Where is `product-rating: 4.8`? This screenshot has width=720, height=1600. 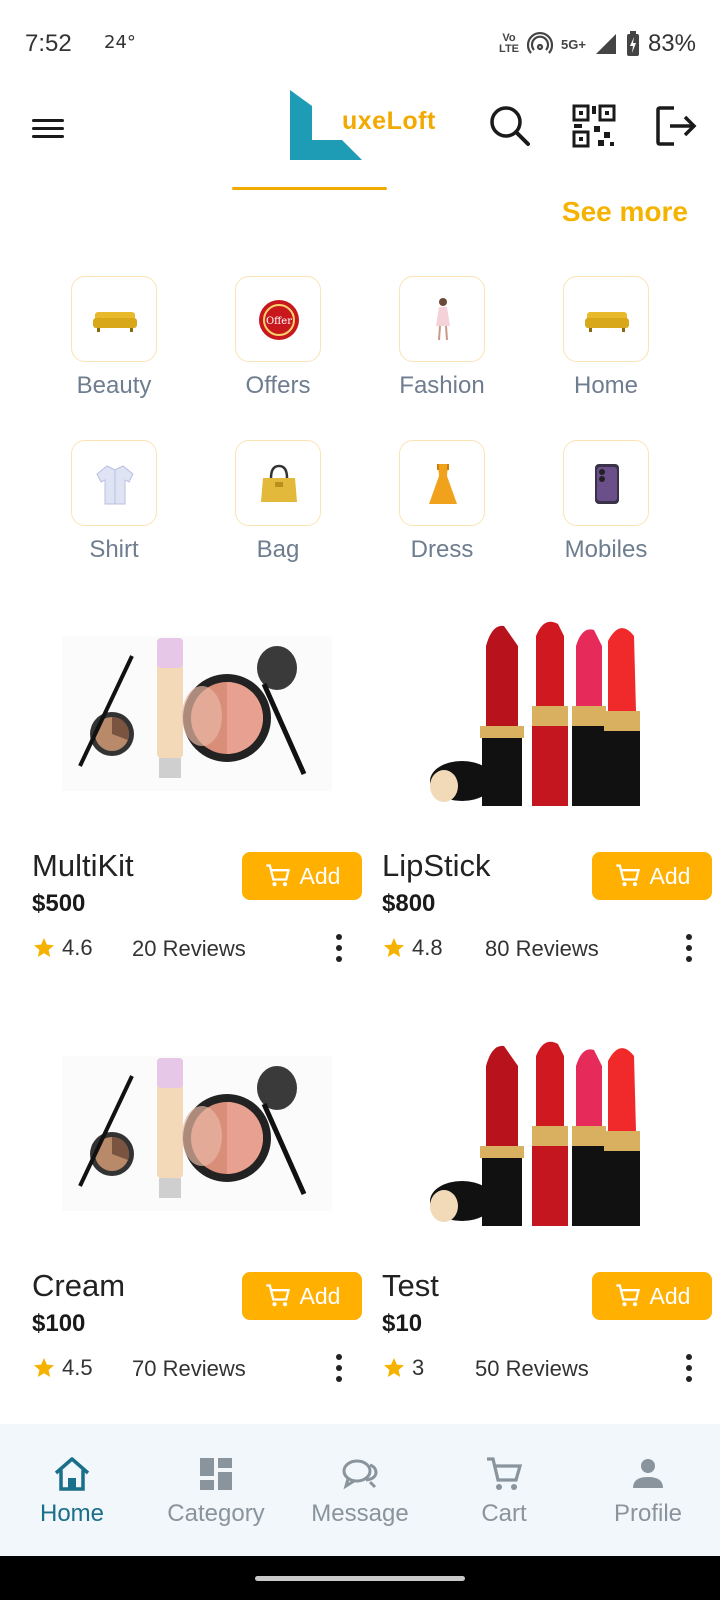
product-rating: 4.8 is located at coordinates (412, 948).